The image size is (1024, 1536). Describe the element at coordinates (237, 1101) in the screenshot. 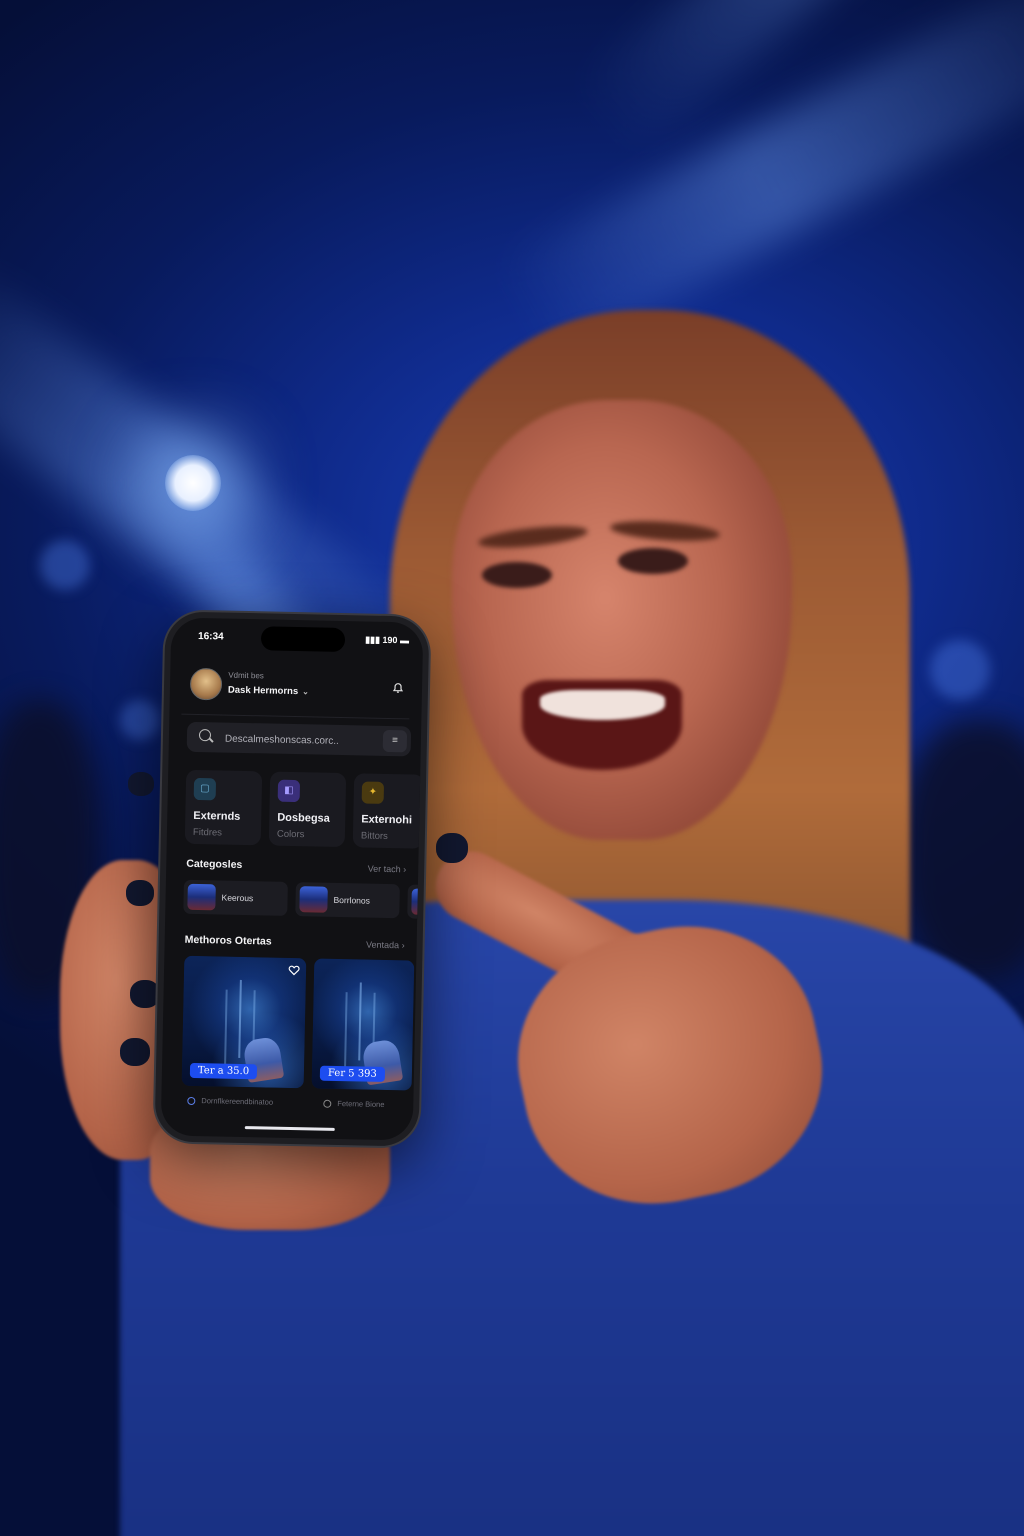

I see `offer-caption-text: Dornflkereendbinatoo` at that location.